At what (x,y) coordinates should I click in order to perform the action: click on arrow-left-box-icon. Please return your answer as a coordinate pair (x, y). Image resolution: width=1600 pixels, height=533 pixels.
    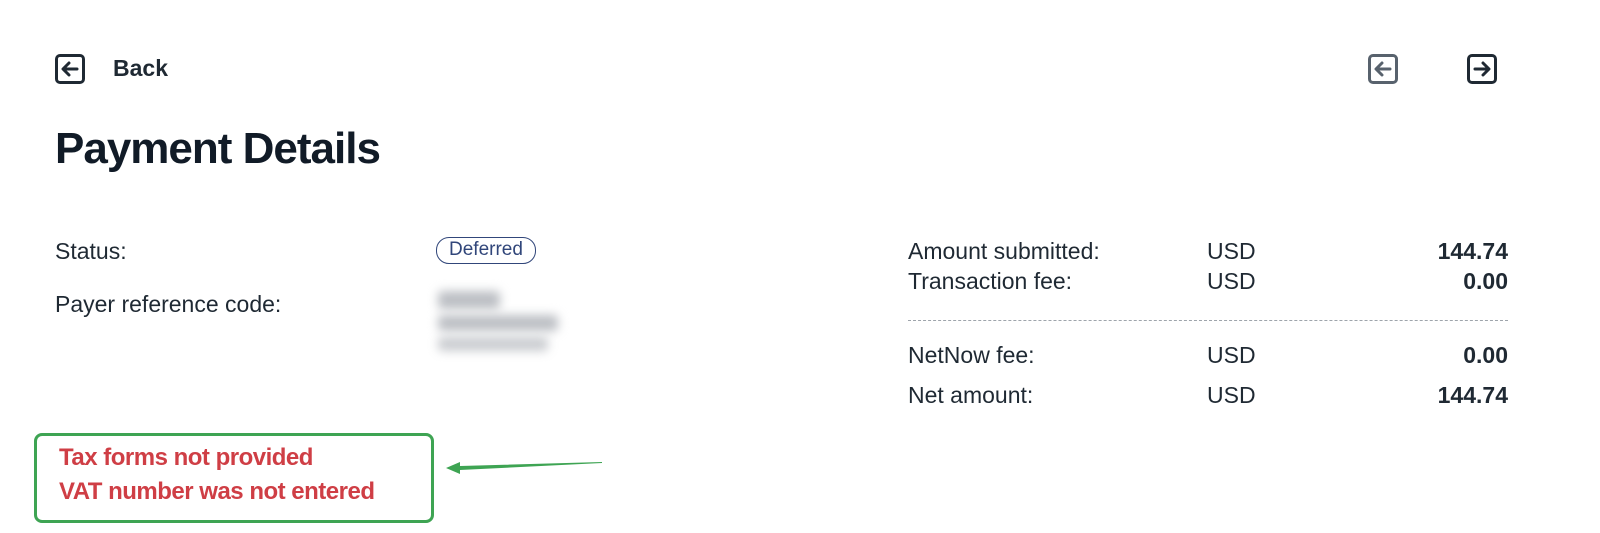
    Looking at the image, I should click on (70, 69).